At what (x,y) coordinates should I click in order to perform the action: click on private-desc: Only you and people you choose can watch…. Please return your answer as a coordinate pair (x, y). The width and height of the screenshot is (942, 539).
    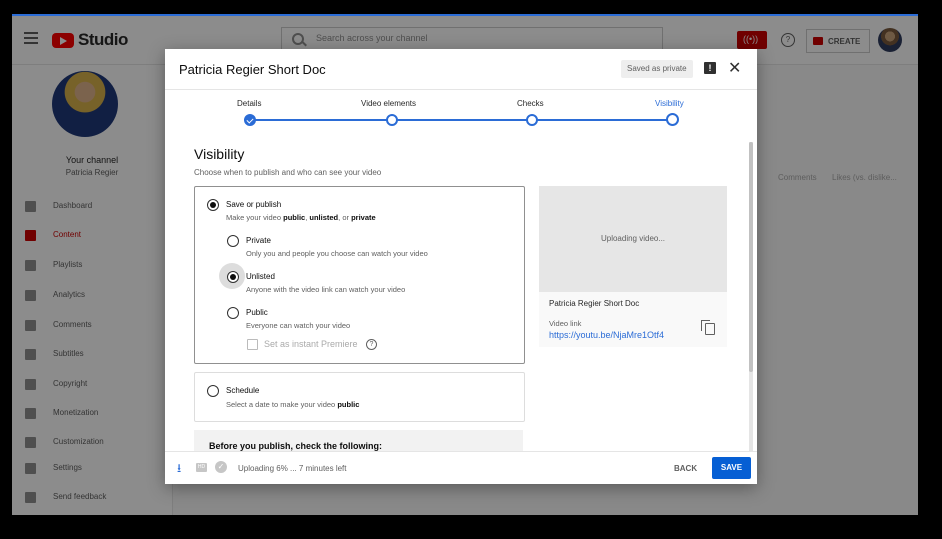
    Looking at the image, I should click on (337, 253).